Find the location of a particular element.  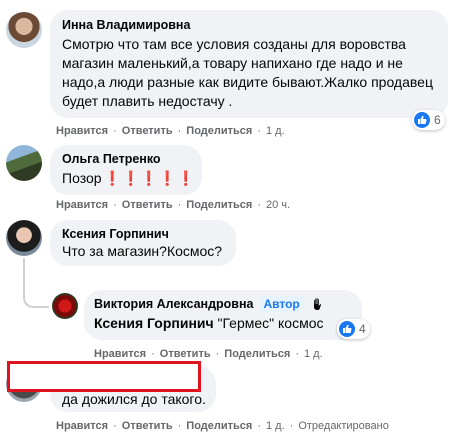

mention-link: Ксения Горпинич is located at coordinates (154, 323).